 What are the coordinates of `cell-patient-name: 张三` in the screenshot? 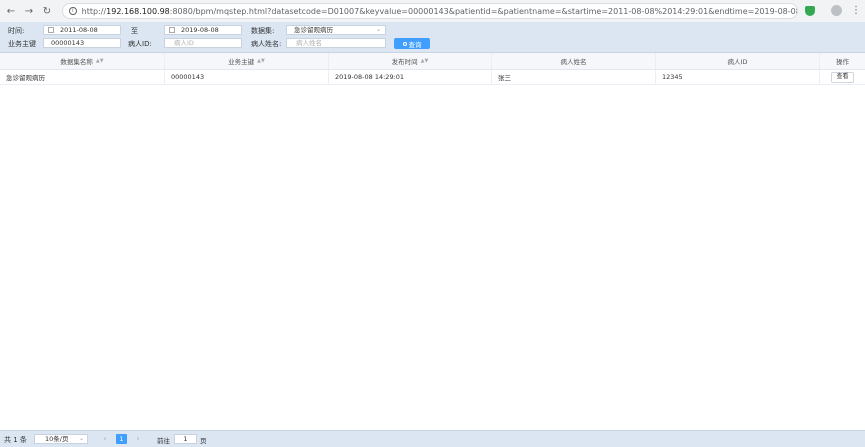 It's located at (574, 77).